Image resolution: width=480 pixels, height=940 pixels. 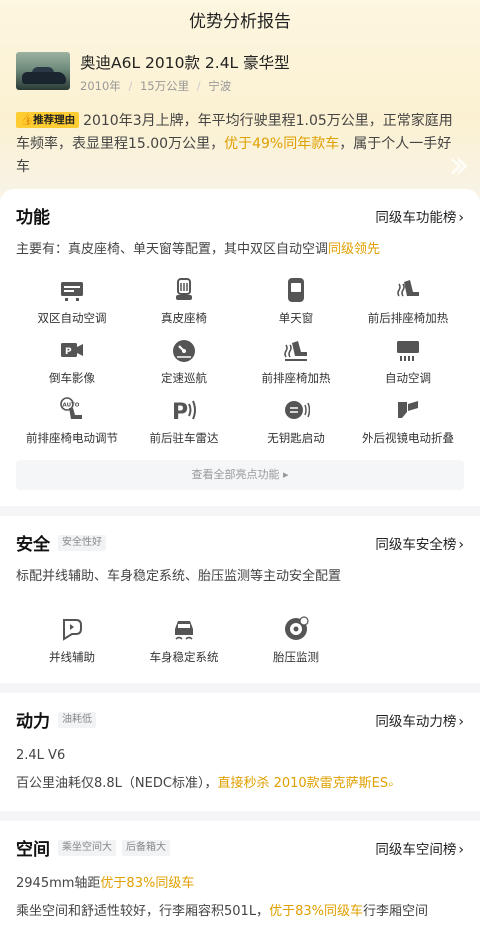 I want to click on auto-ac-icon, so click(x=408, y=351).